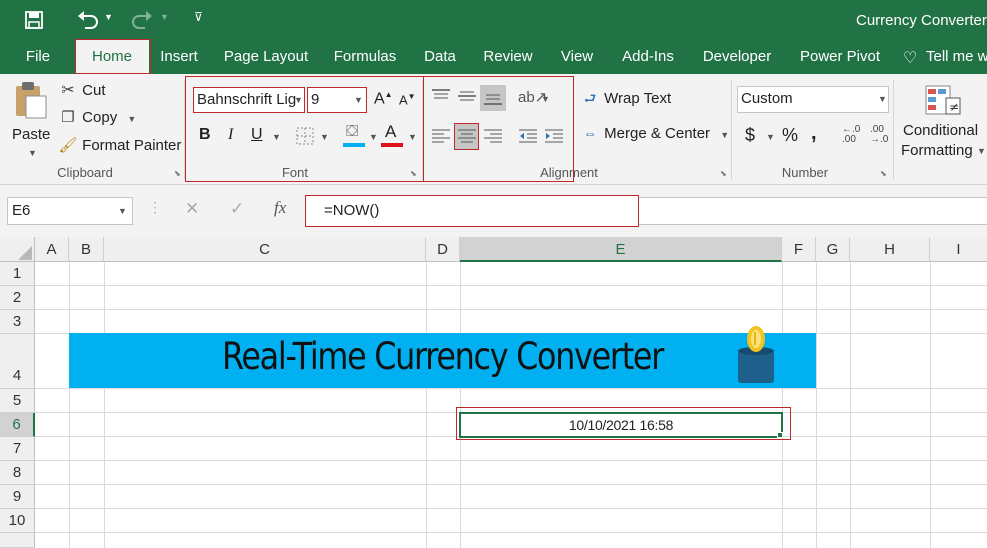 This screenshot has height=548, width=987. What do you see at coordinates (17, 361) in the screenshot?
I see `row-header-4: 4` at bounding box center [17, 361].